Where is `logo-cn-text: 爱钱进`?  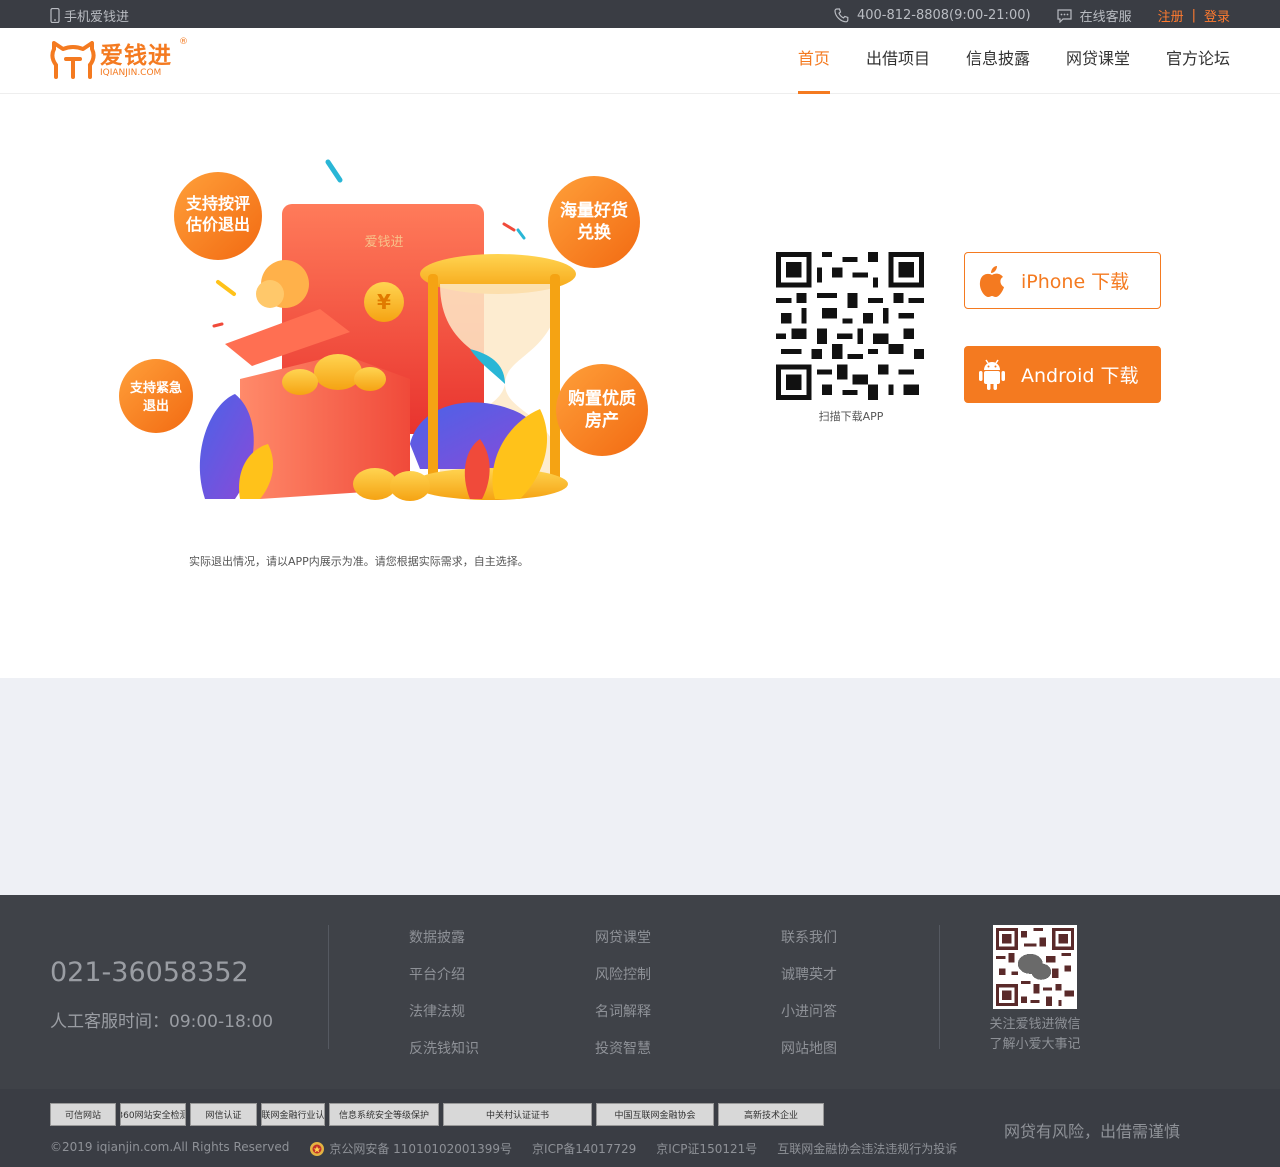
logo-cn-text: 爱钱进 is located at coordinates (136, 56).